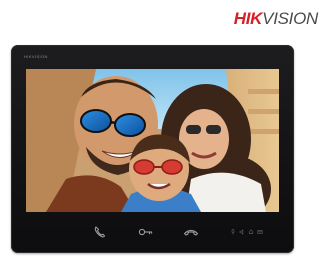  I want to click on brand-logo-part2: VISION, so click(290, 18).